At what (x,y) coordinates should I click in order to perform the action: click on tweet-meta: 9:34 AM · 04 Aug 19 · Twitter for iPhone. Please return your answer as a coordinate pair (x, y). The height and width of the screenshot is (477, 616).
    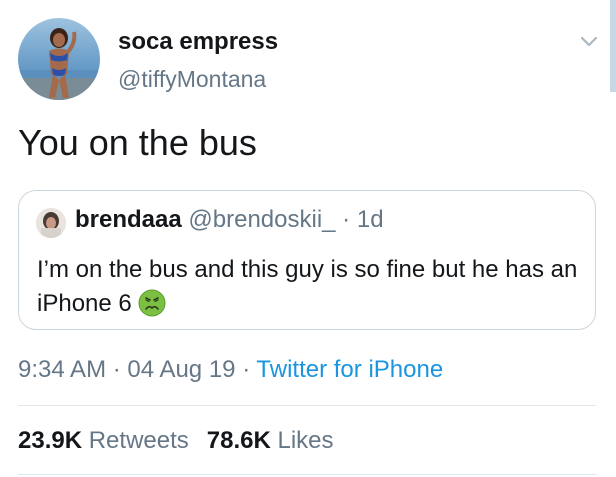
    Looking at the image, I should click on (230, 370).